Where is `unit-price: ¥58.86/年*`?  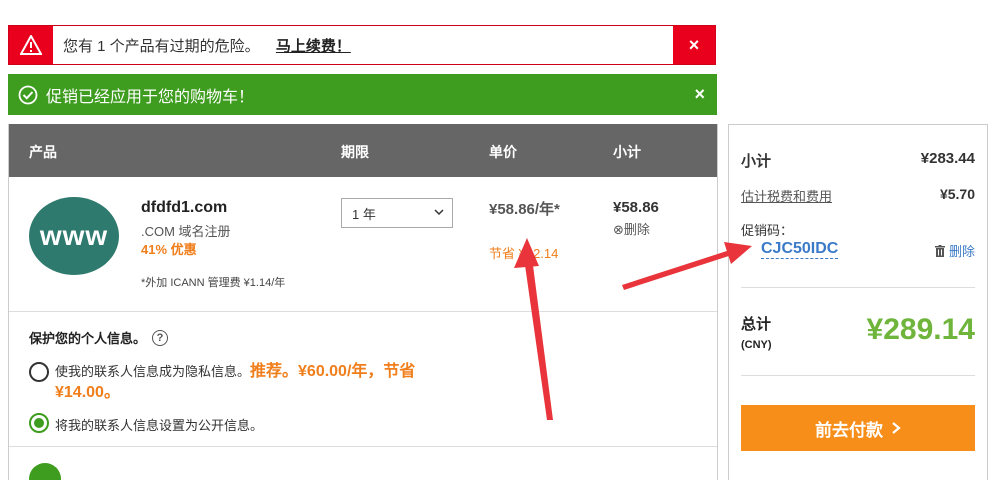
unit-price: ¥58.86/年* is located at coordinates (524, 209).